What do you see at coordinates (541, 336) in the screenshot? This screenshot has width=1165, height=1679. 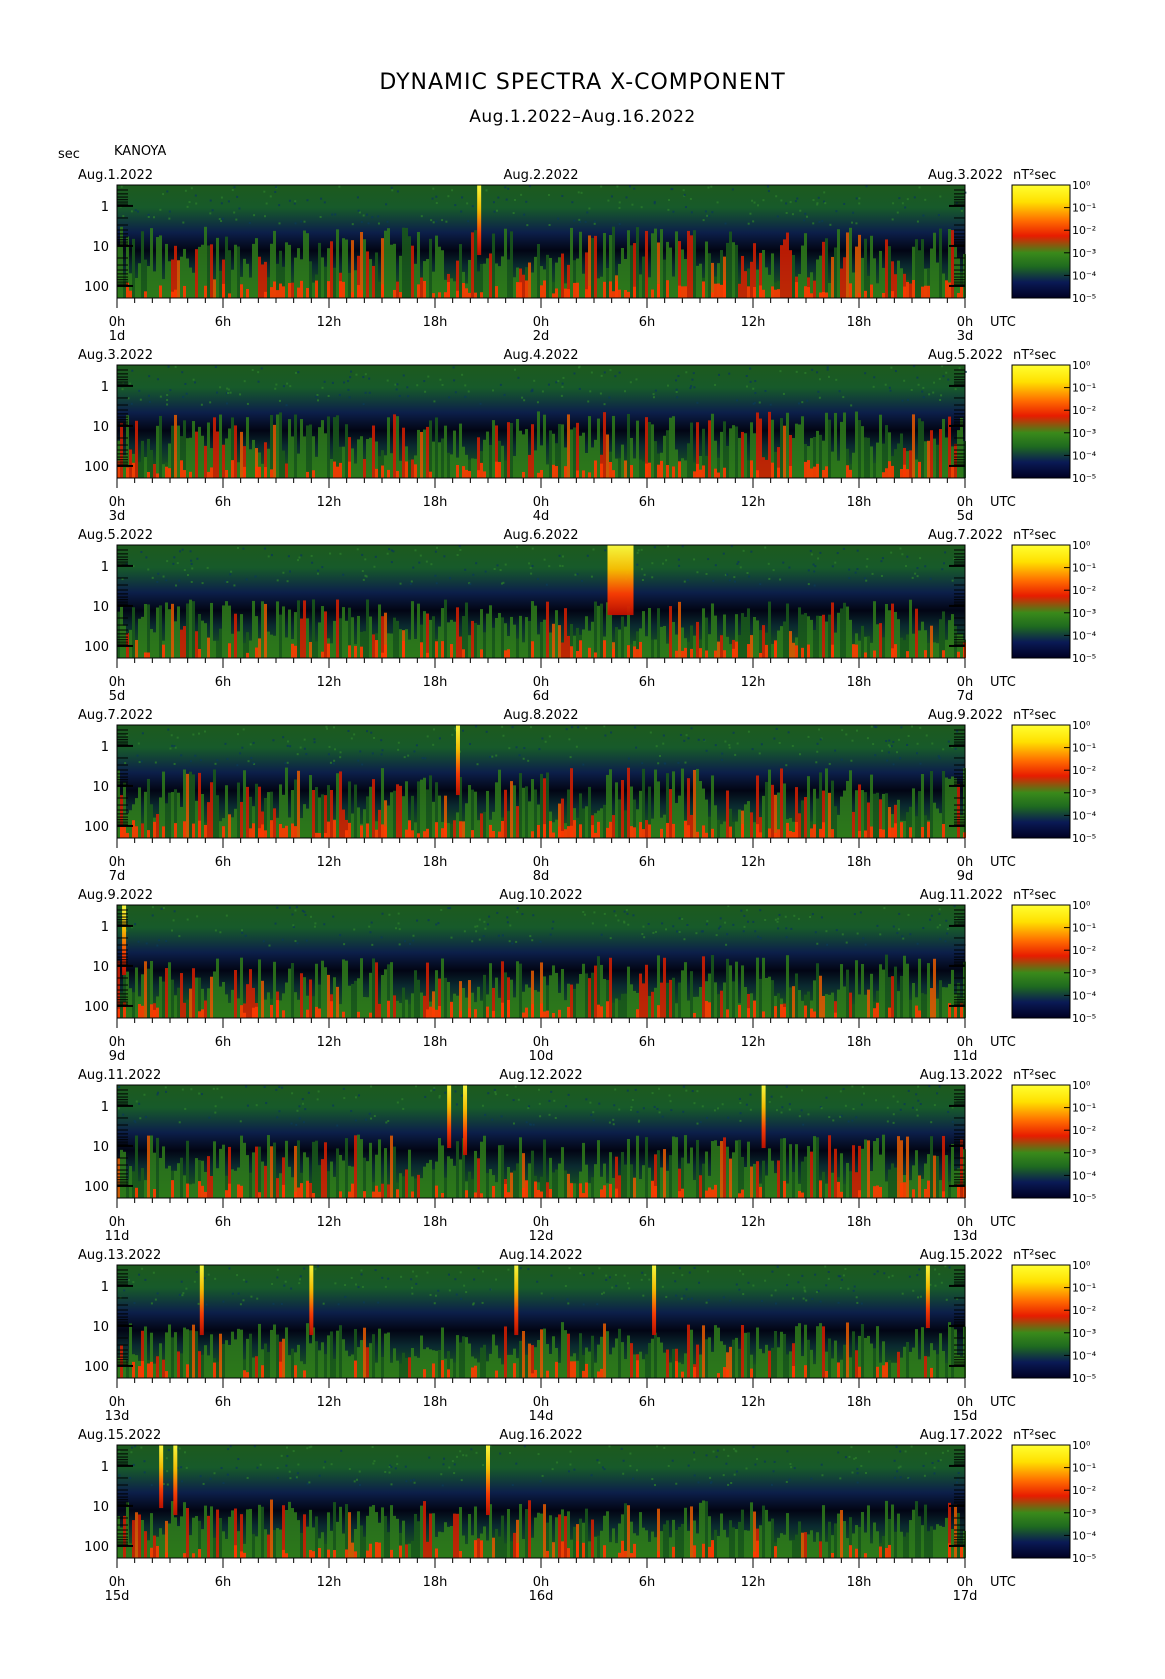 I see `day-label: 2d` at bounding box center [541, 336].